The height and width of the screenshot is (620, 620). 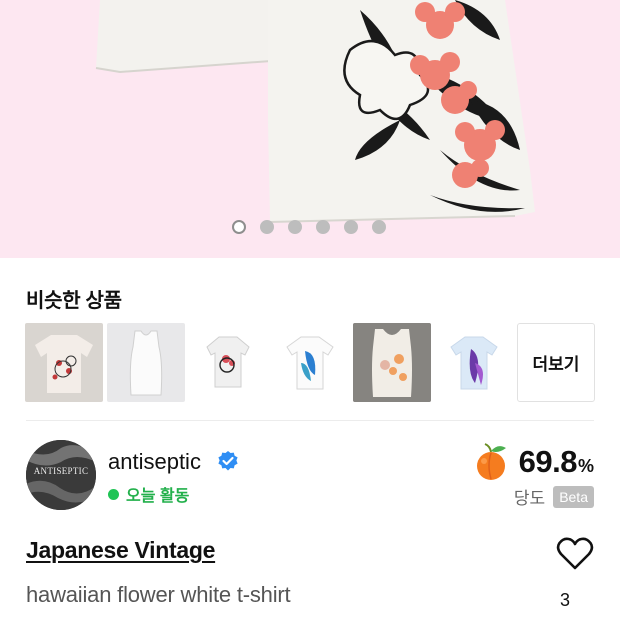 What do you see at coordinates (529, 498) in the screenshot?
I see `sweetness-label: 당도` at bounding box center [529, 498].